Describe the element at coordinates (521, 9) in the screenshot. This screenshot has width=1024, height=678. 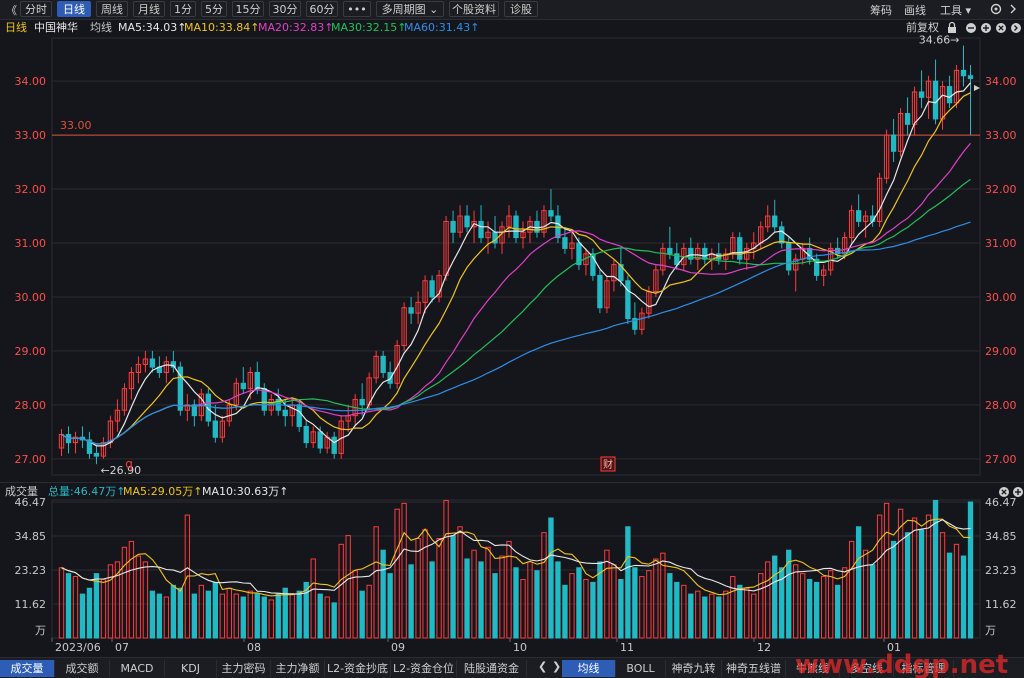
I see `period-button: 诊股` at that location.